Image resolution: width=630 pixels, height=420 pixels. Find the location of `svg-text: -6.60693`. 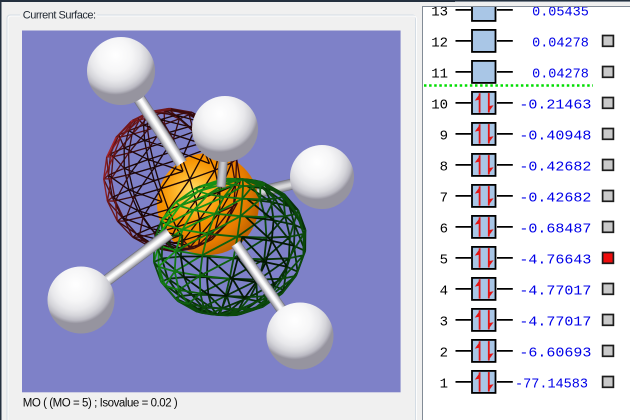

svg-text: -6.60693 is located at coordinates (555, 353).